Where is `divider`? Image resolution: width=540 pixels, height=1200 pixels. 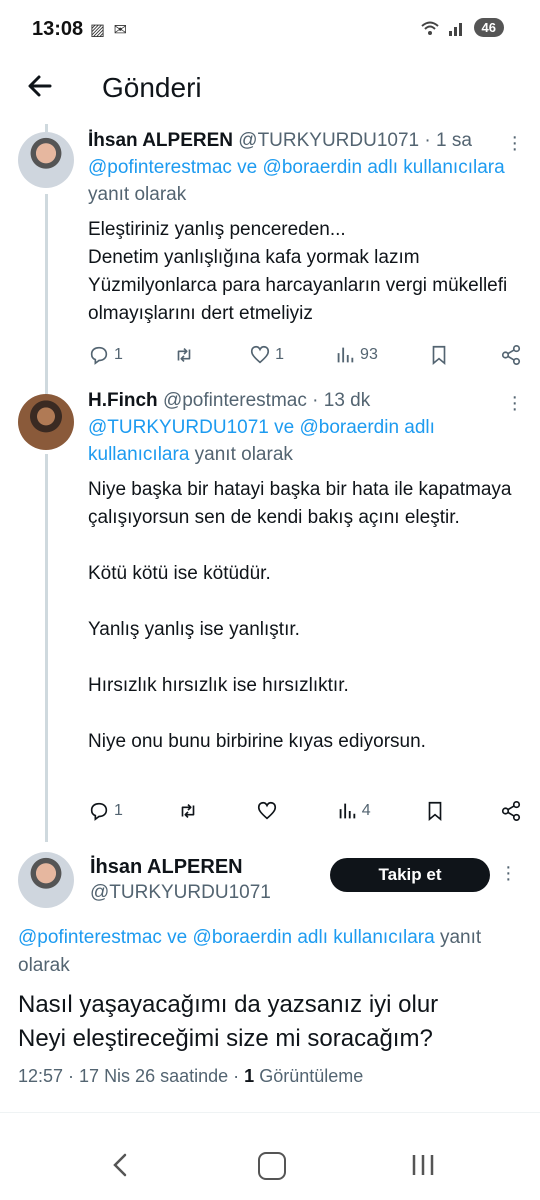
divider is located at coordinates (270, 1112).